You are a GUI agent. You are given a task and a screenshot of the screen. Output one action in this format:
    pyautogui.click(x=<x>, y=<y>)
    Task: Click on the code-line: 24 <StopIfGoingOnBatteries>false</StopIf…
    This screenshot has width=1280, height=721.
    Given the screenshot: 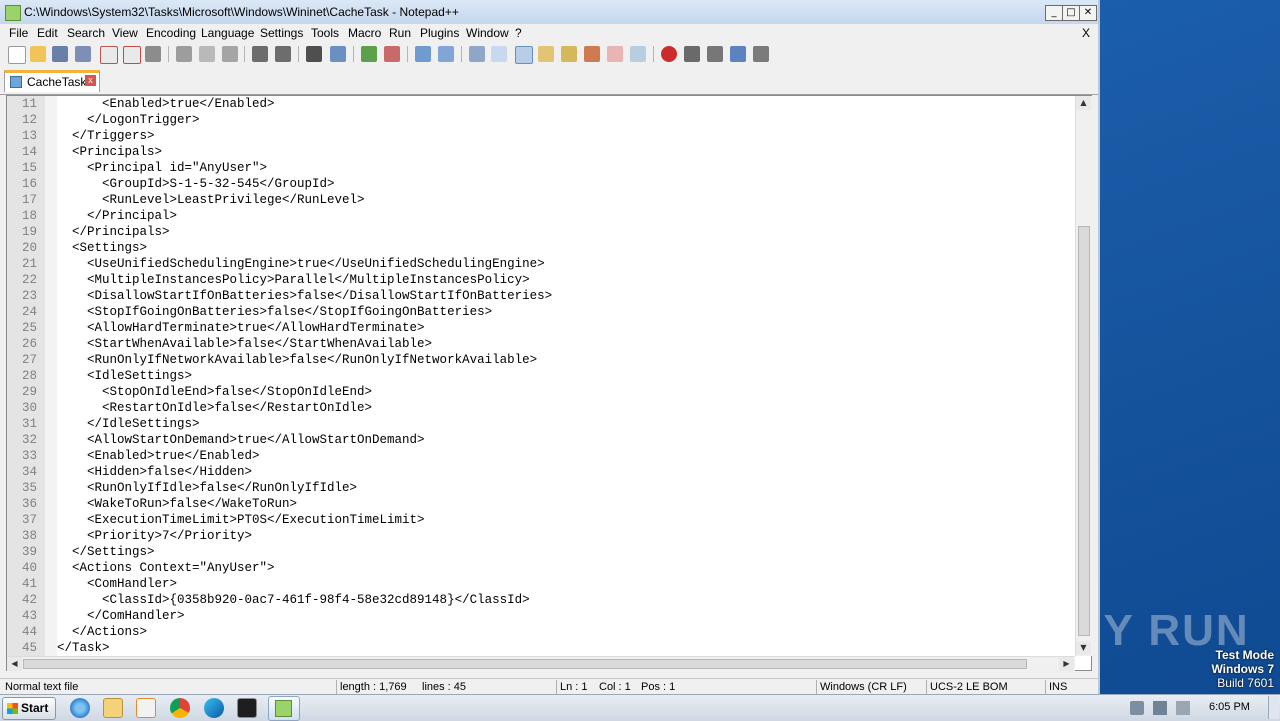 What is the action you would take?
    pyautogui.click(x=541, y=312)
    